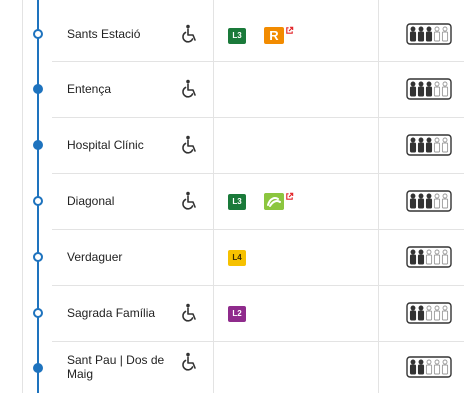  What do you see at coordinates (119, 34) in the screenshot?
I see `station-name: Sants Estació` at bounding box center [119, 34].